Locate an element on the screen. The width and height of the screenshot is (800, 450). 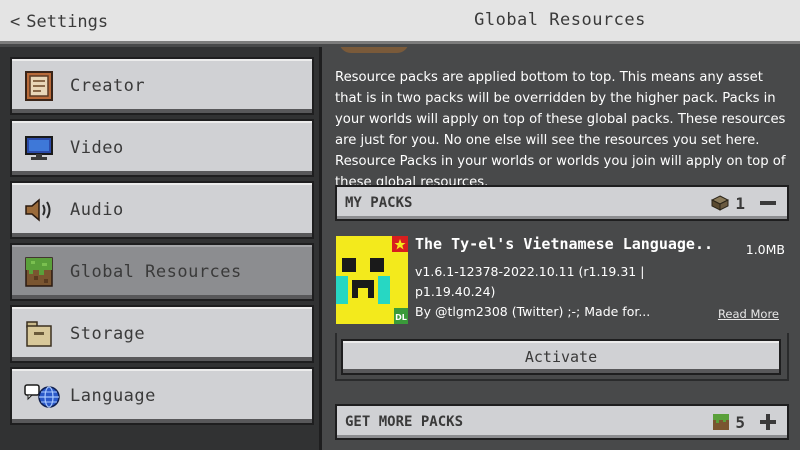
sidebar-item-language: Language is located at coordinates (162, 396).